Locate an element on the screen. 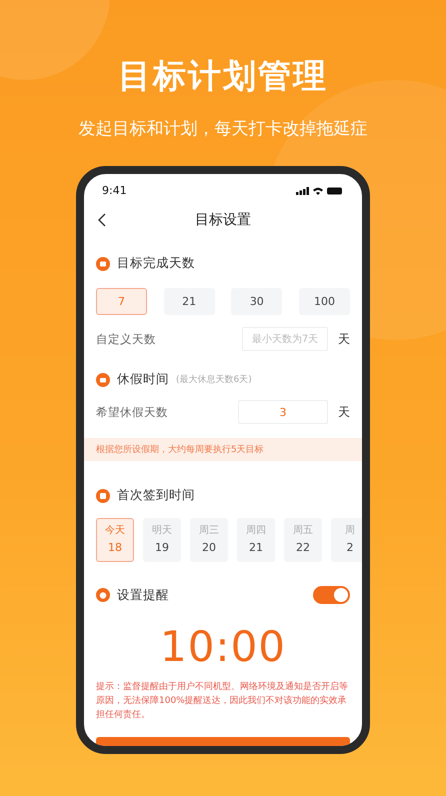  day-option: 100 is located at coordinates (324, 301).